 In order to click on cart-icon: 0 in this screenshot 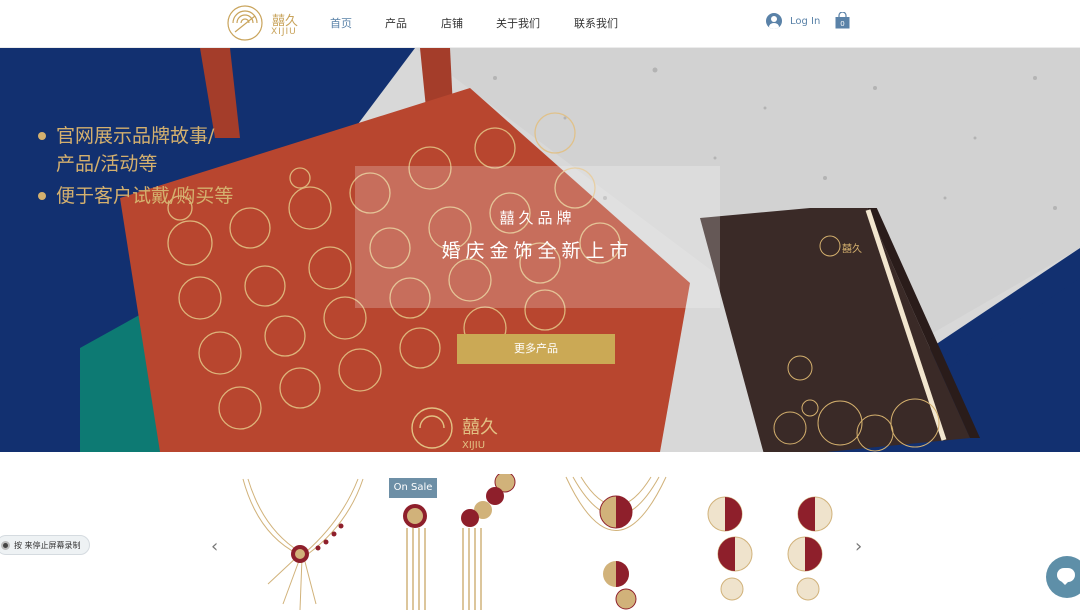, I will do `click(842, 20)`.